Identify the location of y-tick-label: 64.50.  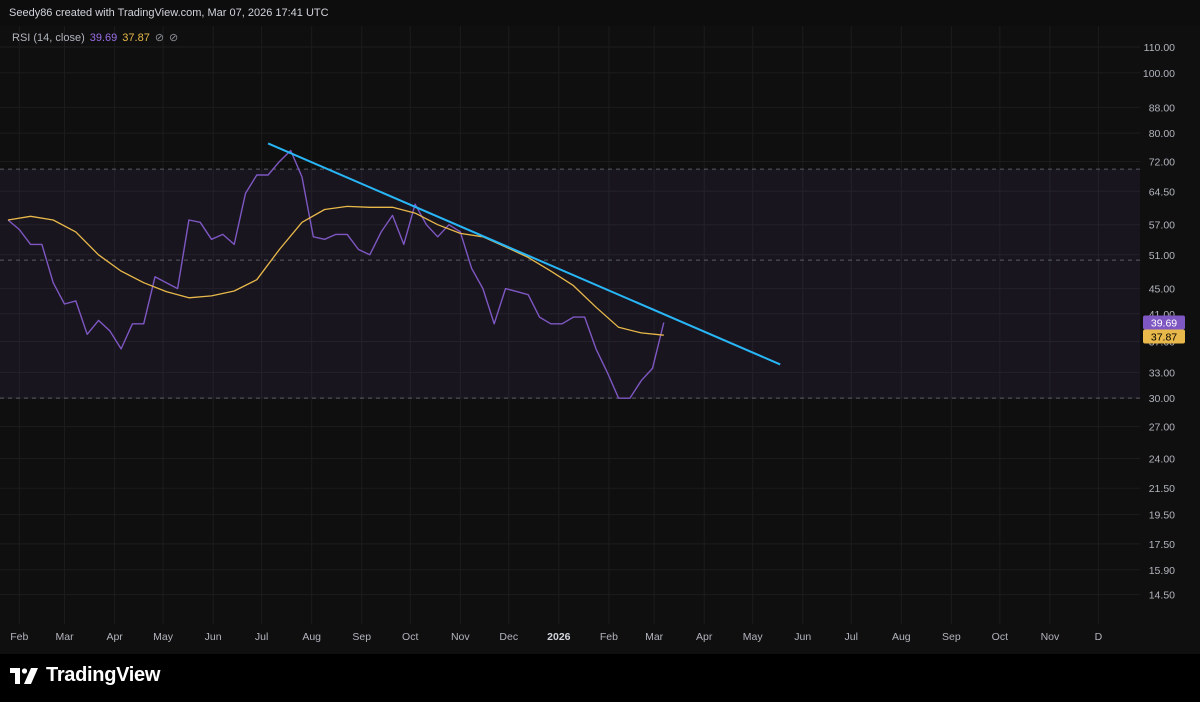
(1162, 192).